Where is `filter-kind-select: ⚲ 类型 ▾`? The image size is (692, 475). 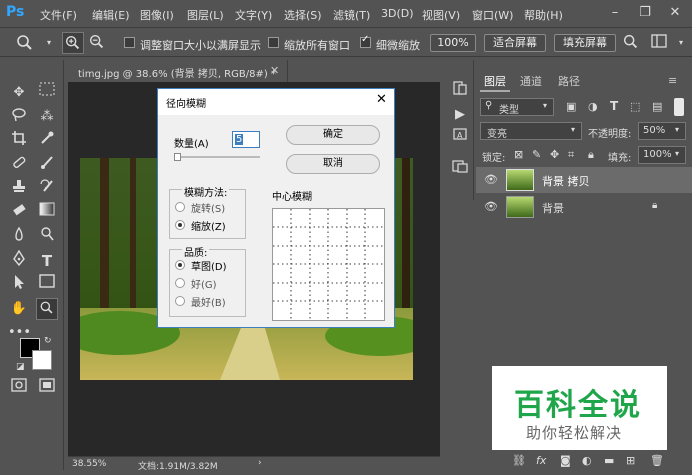 filter-kind-select: ⚲ 类型 ▾ is located at coordinates (517, 107).